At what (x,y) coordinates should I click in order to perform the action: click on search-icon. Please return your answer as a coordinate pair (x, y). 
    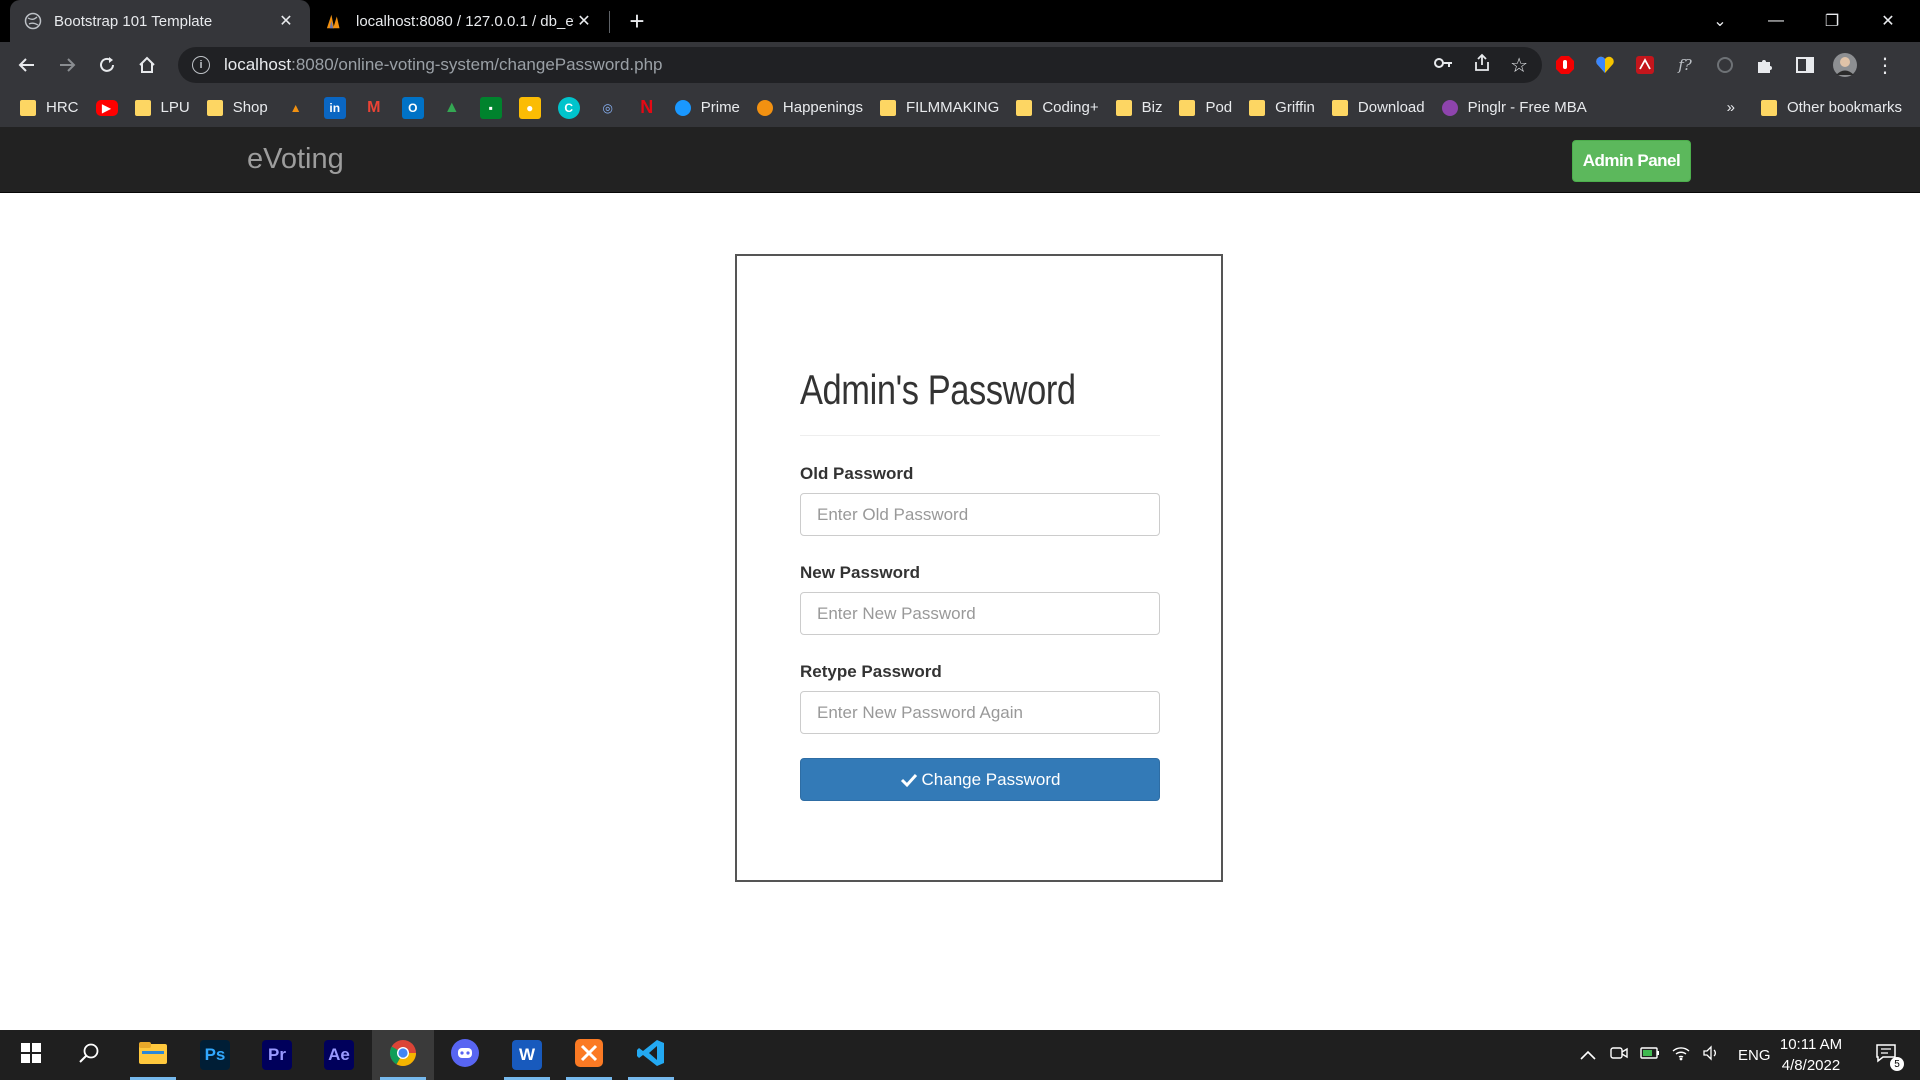
    Looking at the image, I should click on (89, 1055).